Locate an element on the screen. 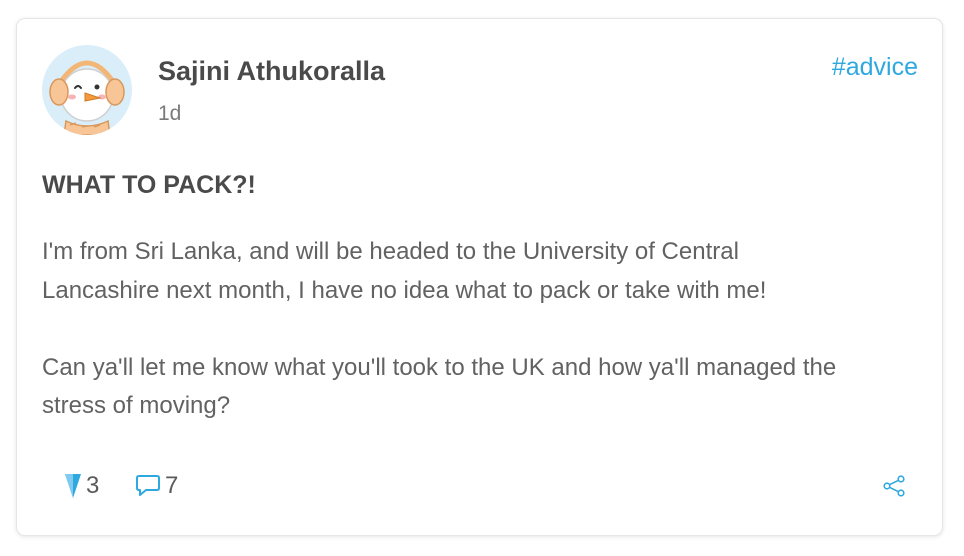 This screenshot has height=556, width=964. comments-button: 7 is located at coordinates (156, 486).